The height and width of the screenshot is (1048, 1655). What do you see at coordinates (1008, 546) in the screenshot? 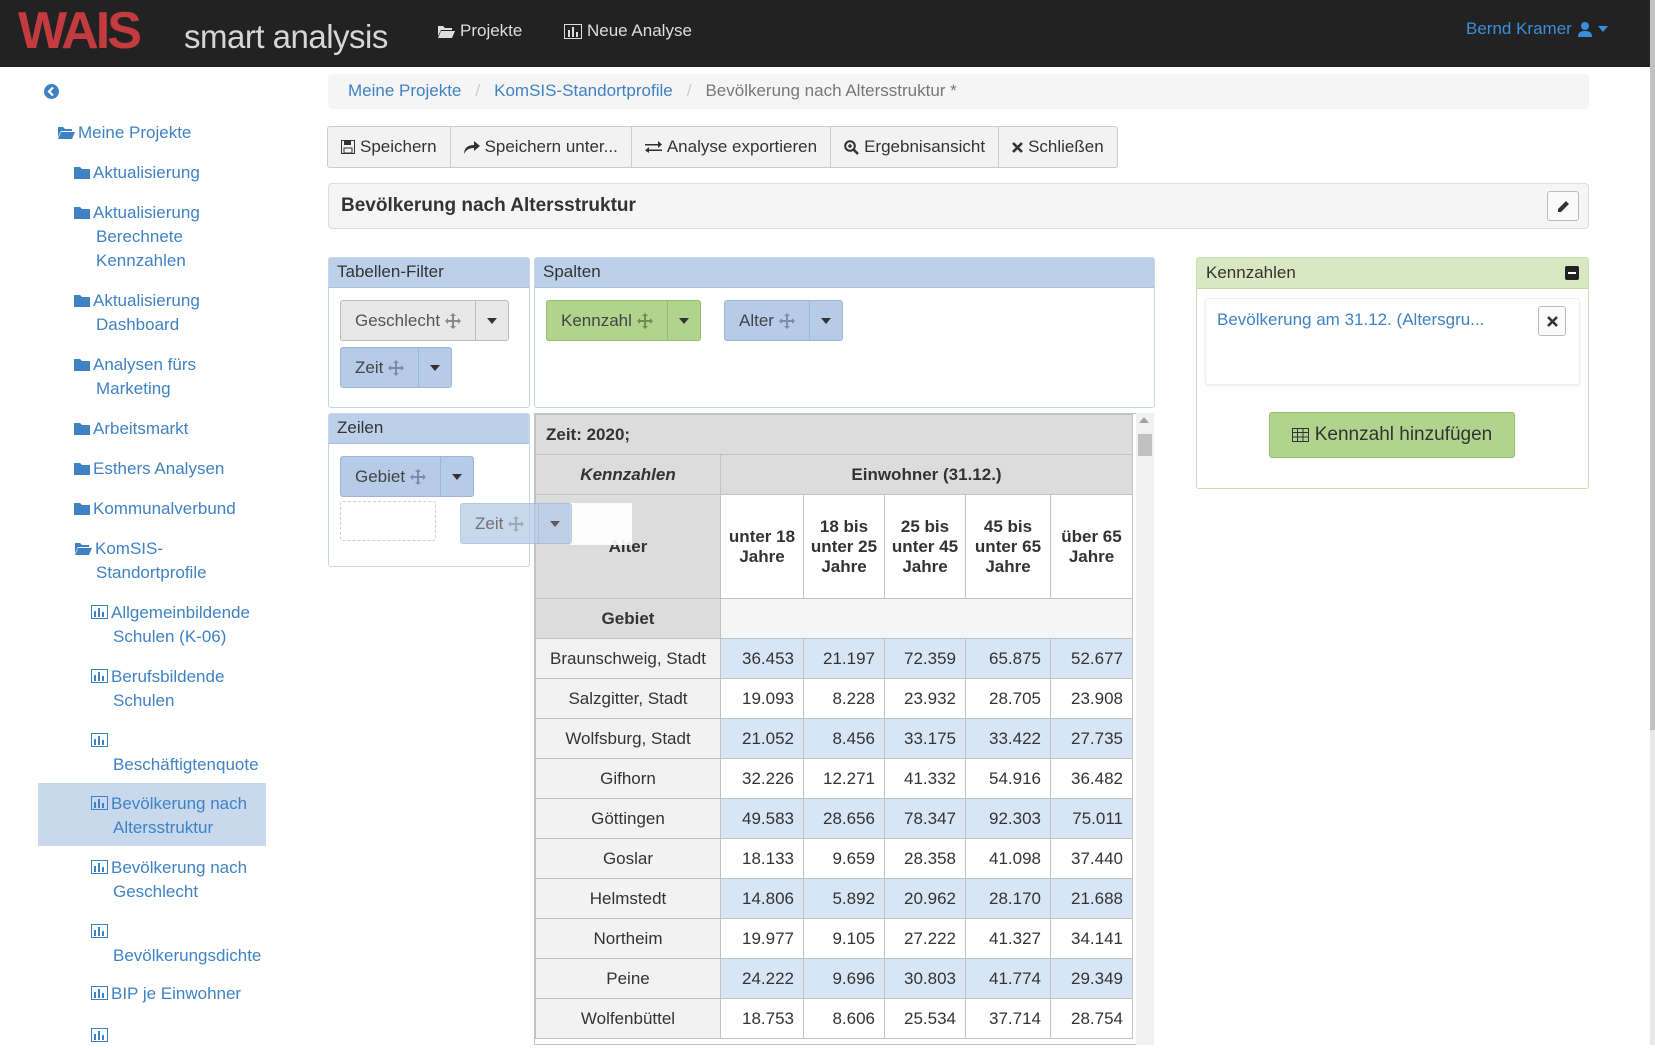
I see `age-col-3: 45 bis unter 65 Jahre` at bounding box center [1008, 546].